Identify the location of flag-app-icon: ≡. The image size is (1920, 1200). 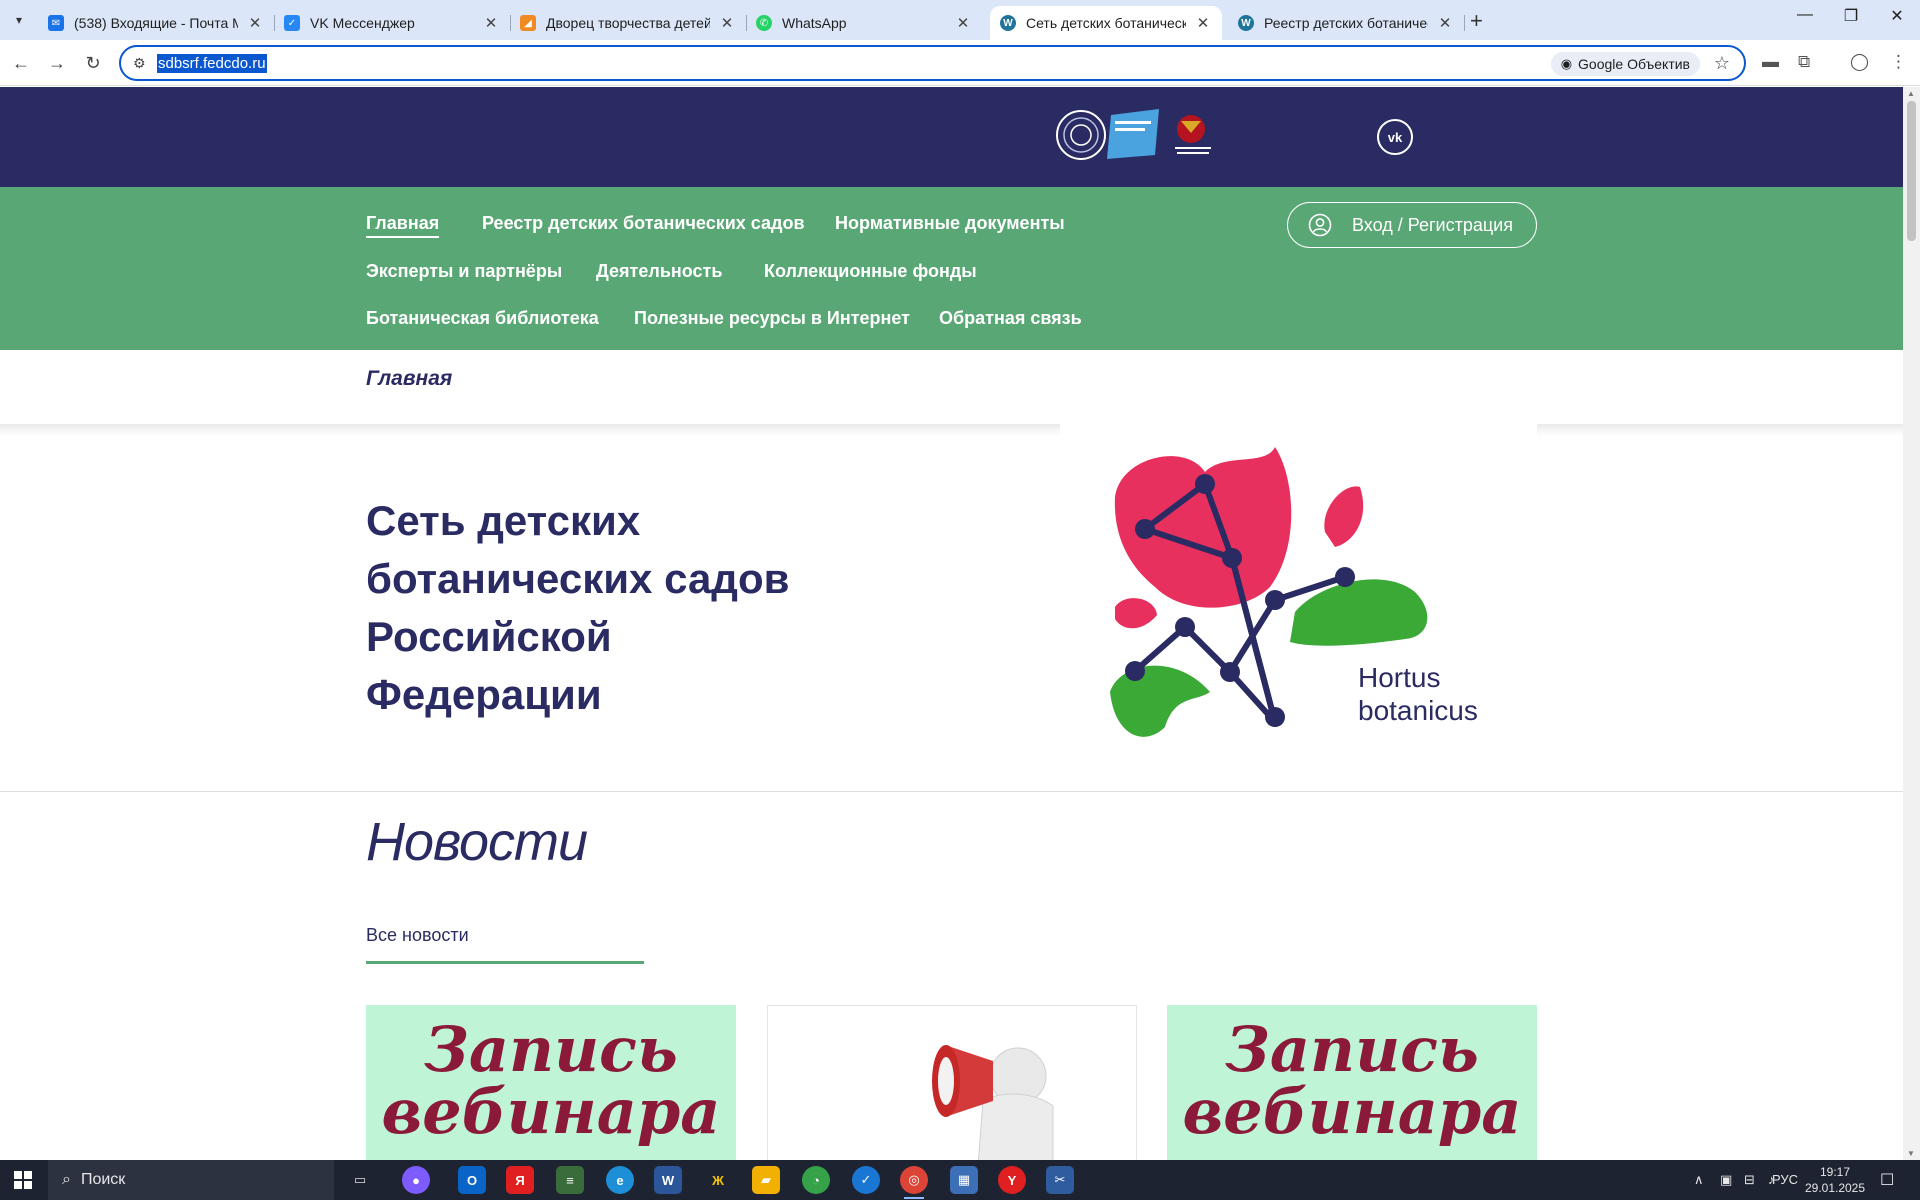
(570, 1180).